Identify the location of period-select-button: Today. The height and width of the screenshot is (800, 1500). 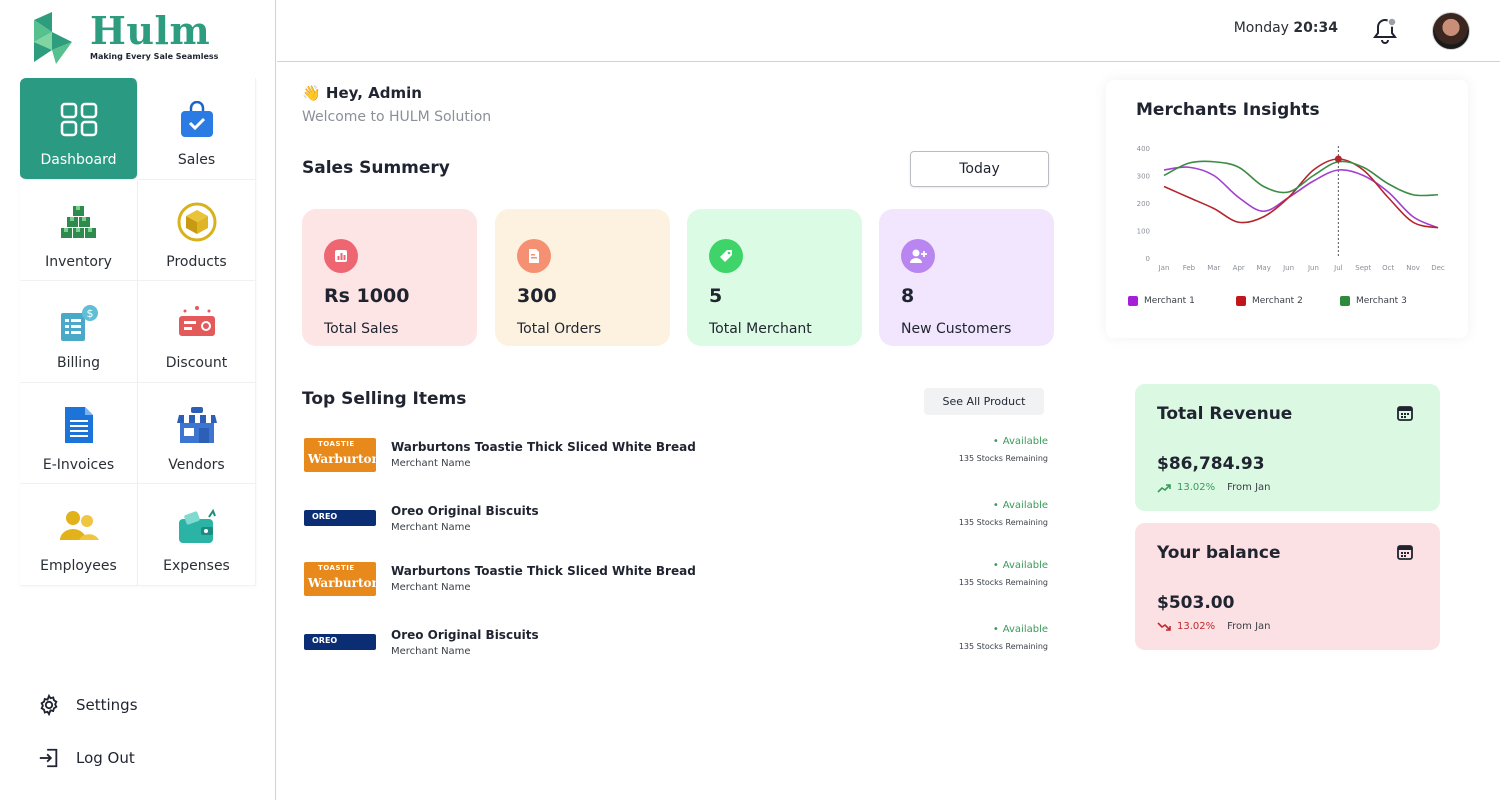
(979, 169).